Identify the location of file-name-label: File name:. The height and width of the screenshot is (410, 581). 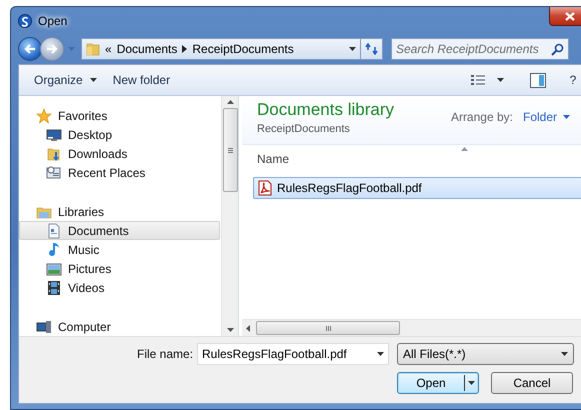
(165, 354).